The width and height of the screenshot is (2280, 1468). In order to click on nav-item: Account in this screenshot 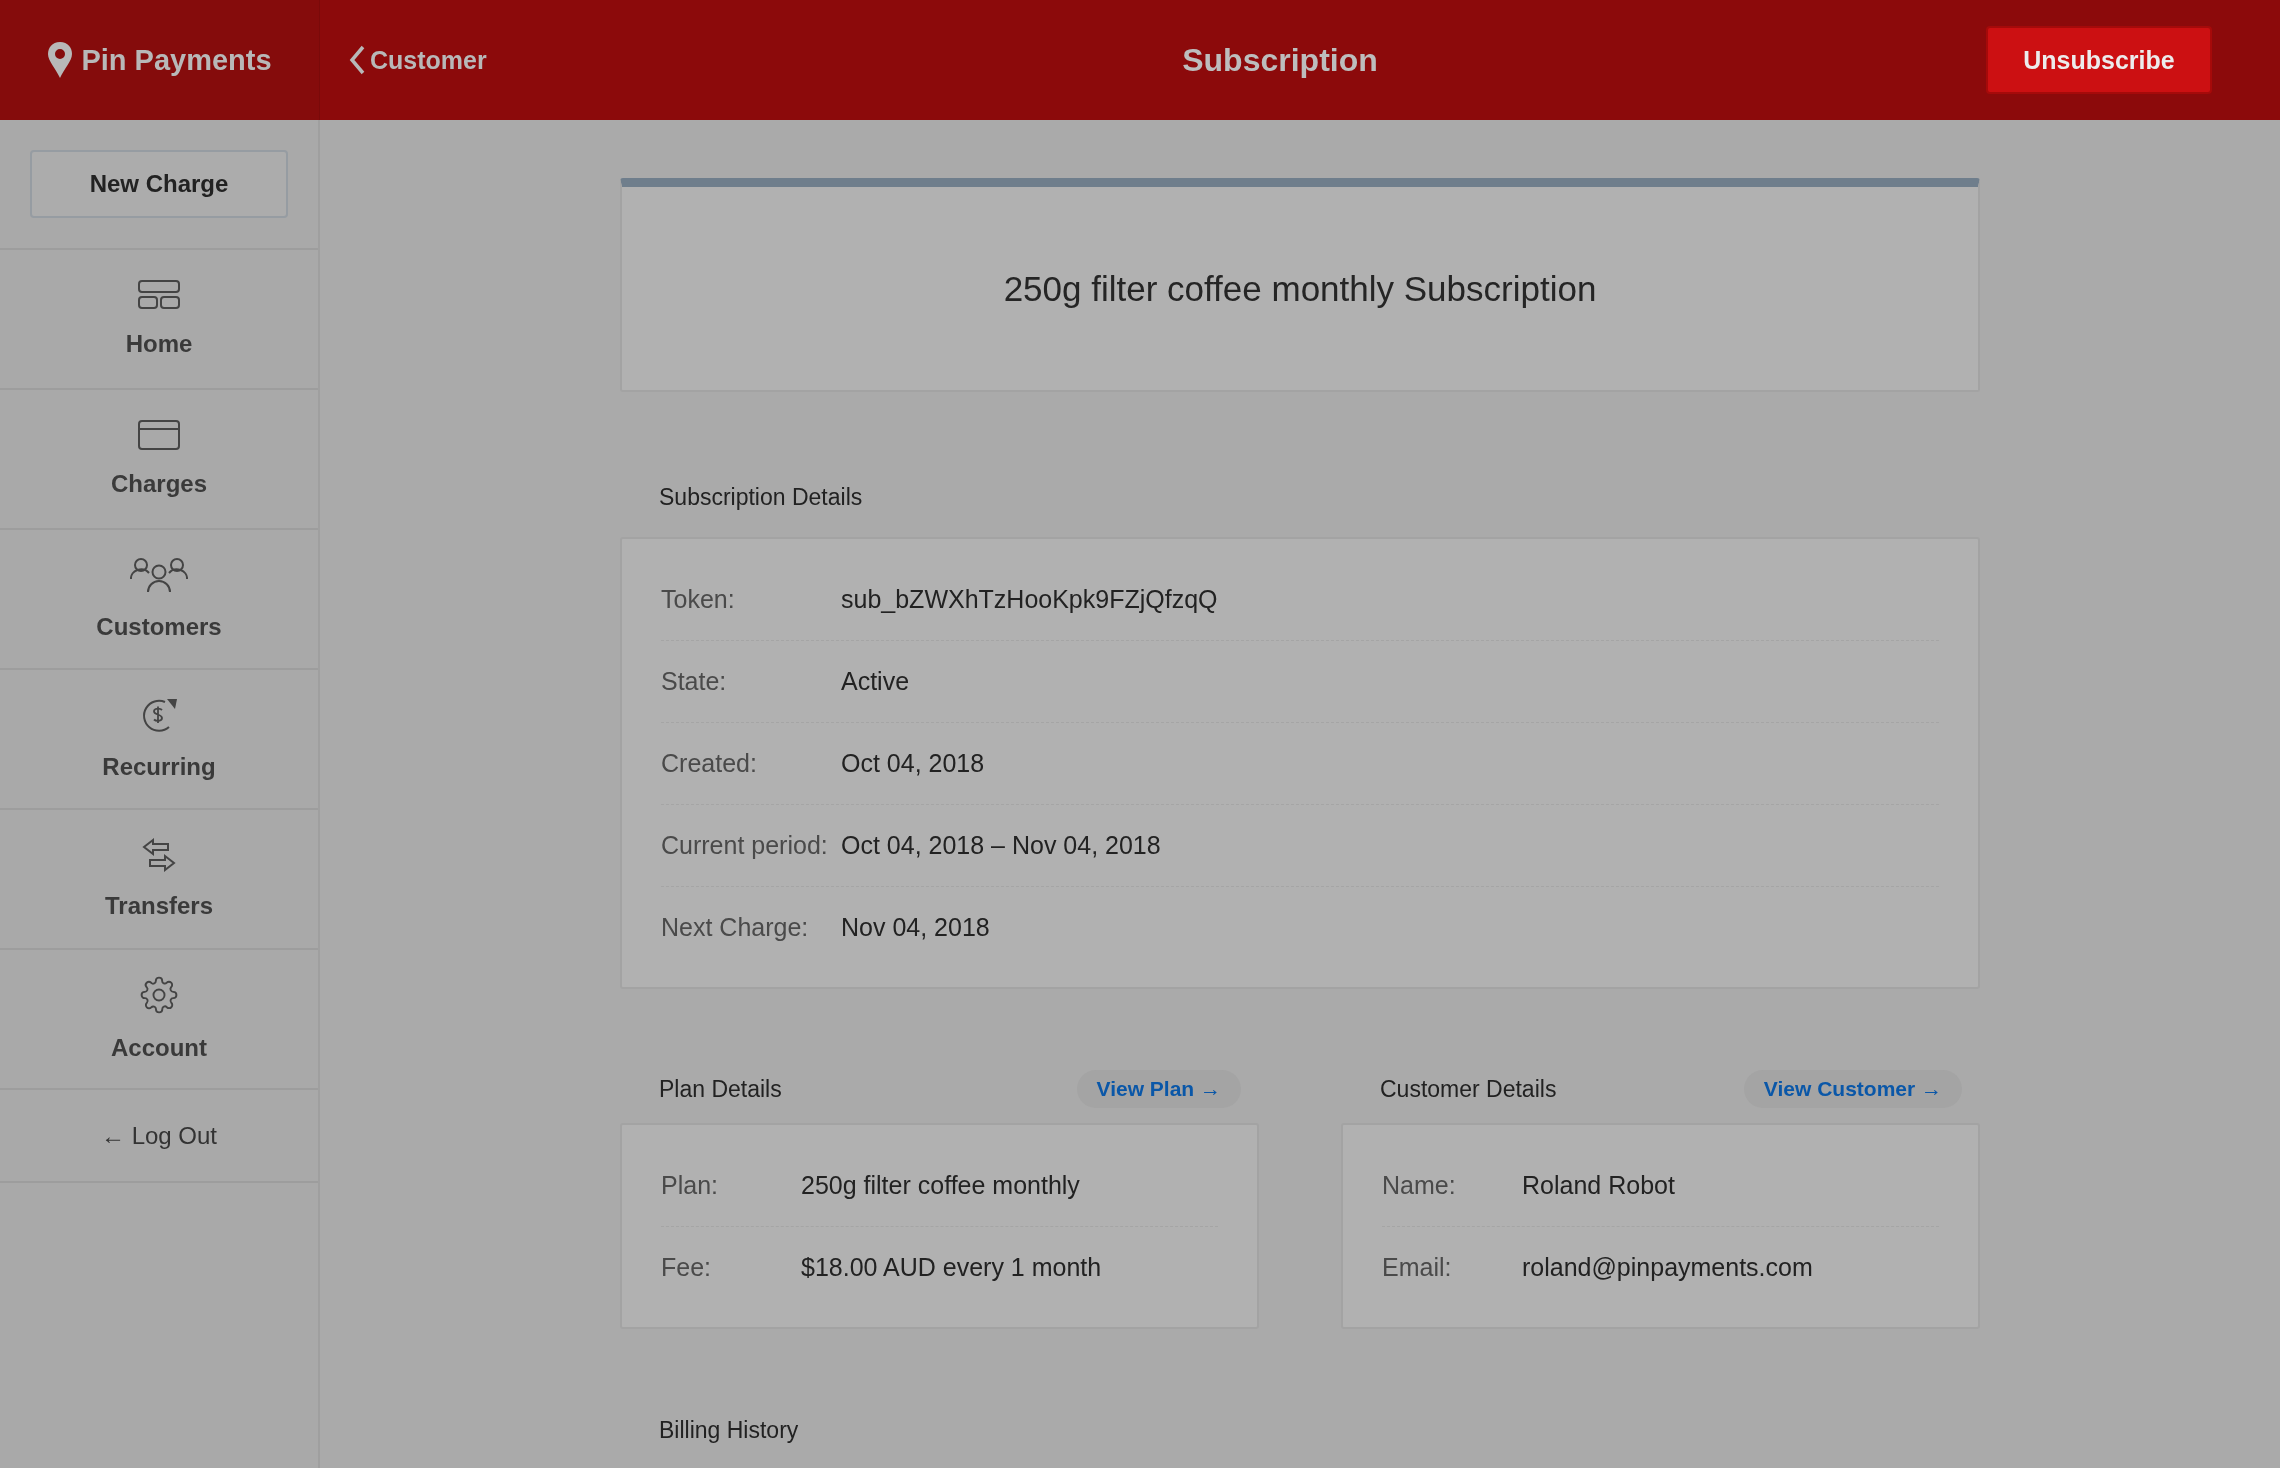, I will do `click(159, 1020)`.